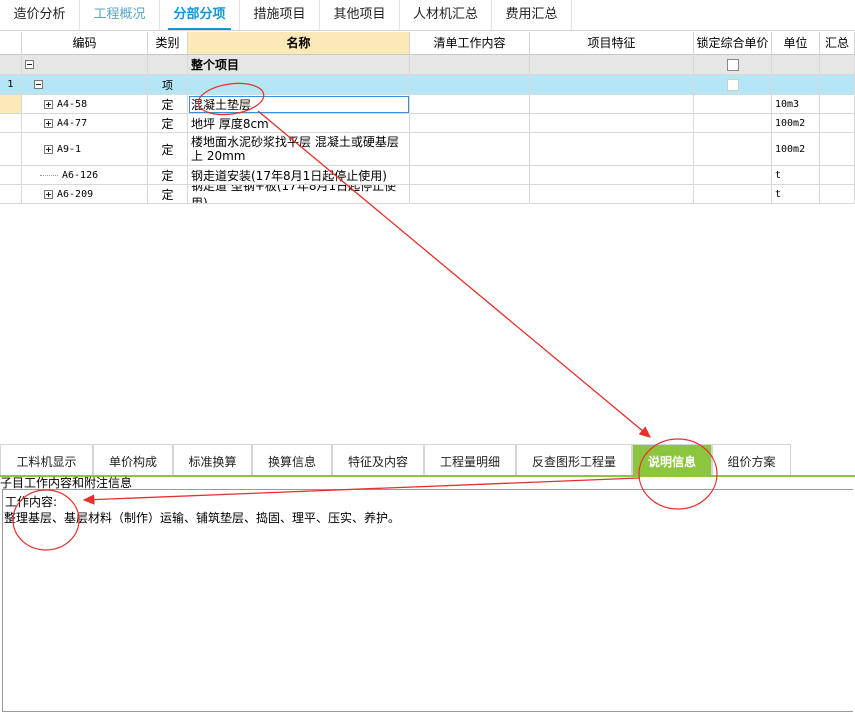  I want to click on table-row: 整个项目, so click(427, 65).